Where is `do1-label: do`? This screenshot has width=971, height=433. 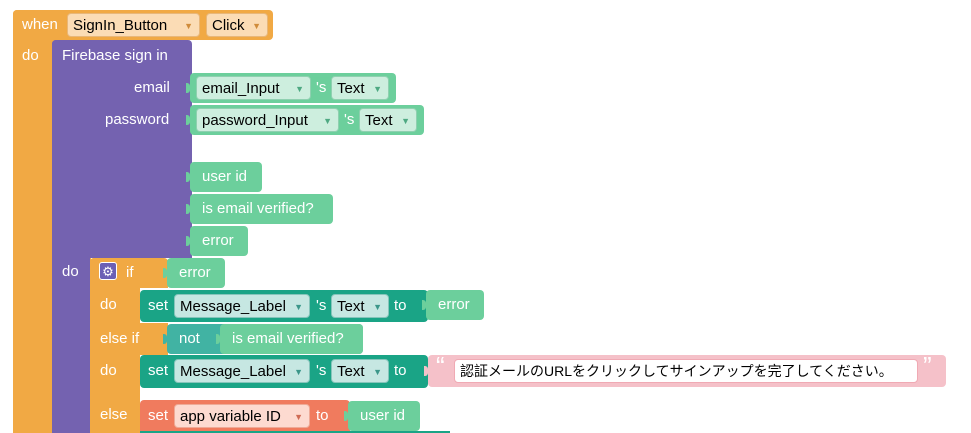
do1-label: do is located at coordinates (108, 304).